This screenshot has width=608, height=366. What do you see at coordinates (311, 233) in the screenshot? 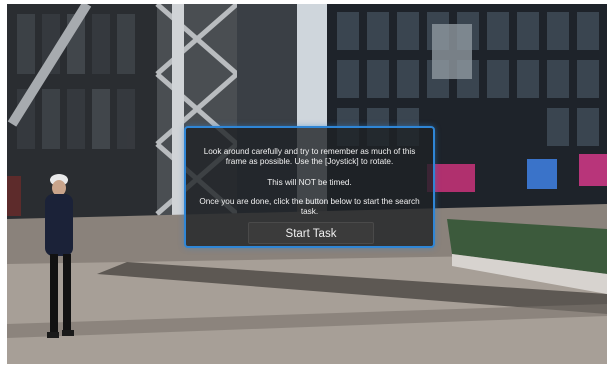
I see `start-task-button: Start Task` at bounding box center [311, 233].